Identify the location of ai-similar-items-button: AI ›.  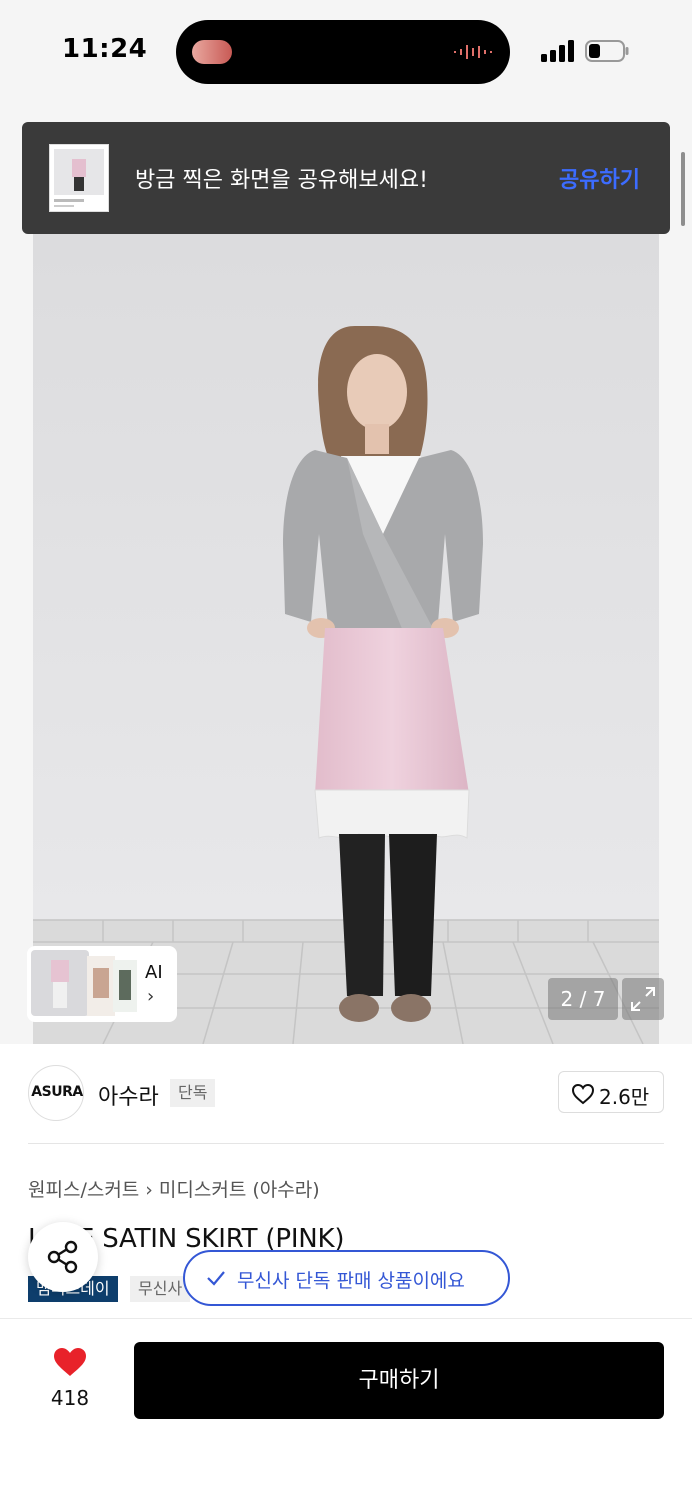
(102, 984).